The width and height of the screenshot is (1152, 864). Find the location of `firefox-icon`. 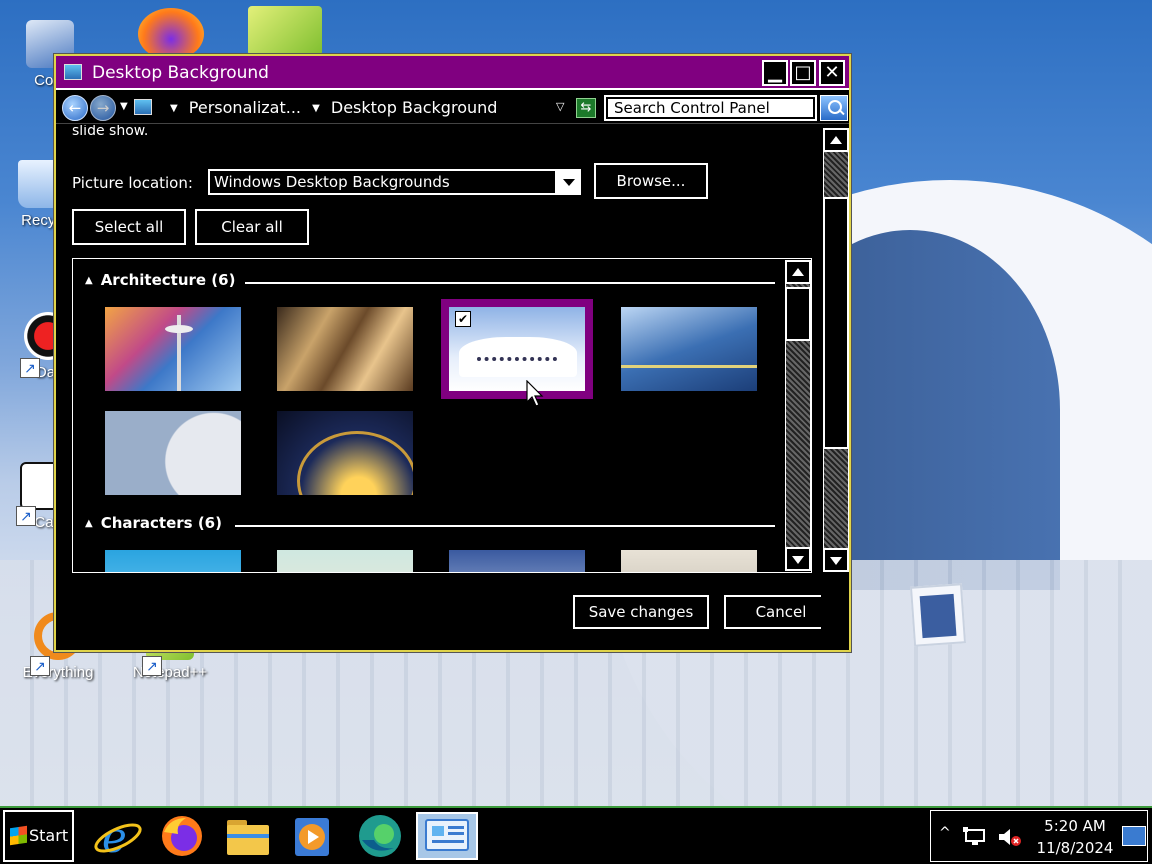

firefox-icon is located at coordinates (182, 836).